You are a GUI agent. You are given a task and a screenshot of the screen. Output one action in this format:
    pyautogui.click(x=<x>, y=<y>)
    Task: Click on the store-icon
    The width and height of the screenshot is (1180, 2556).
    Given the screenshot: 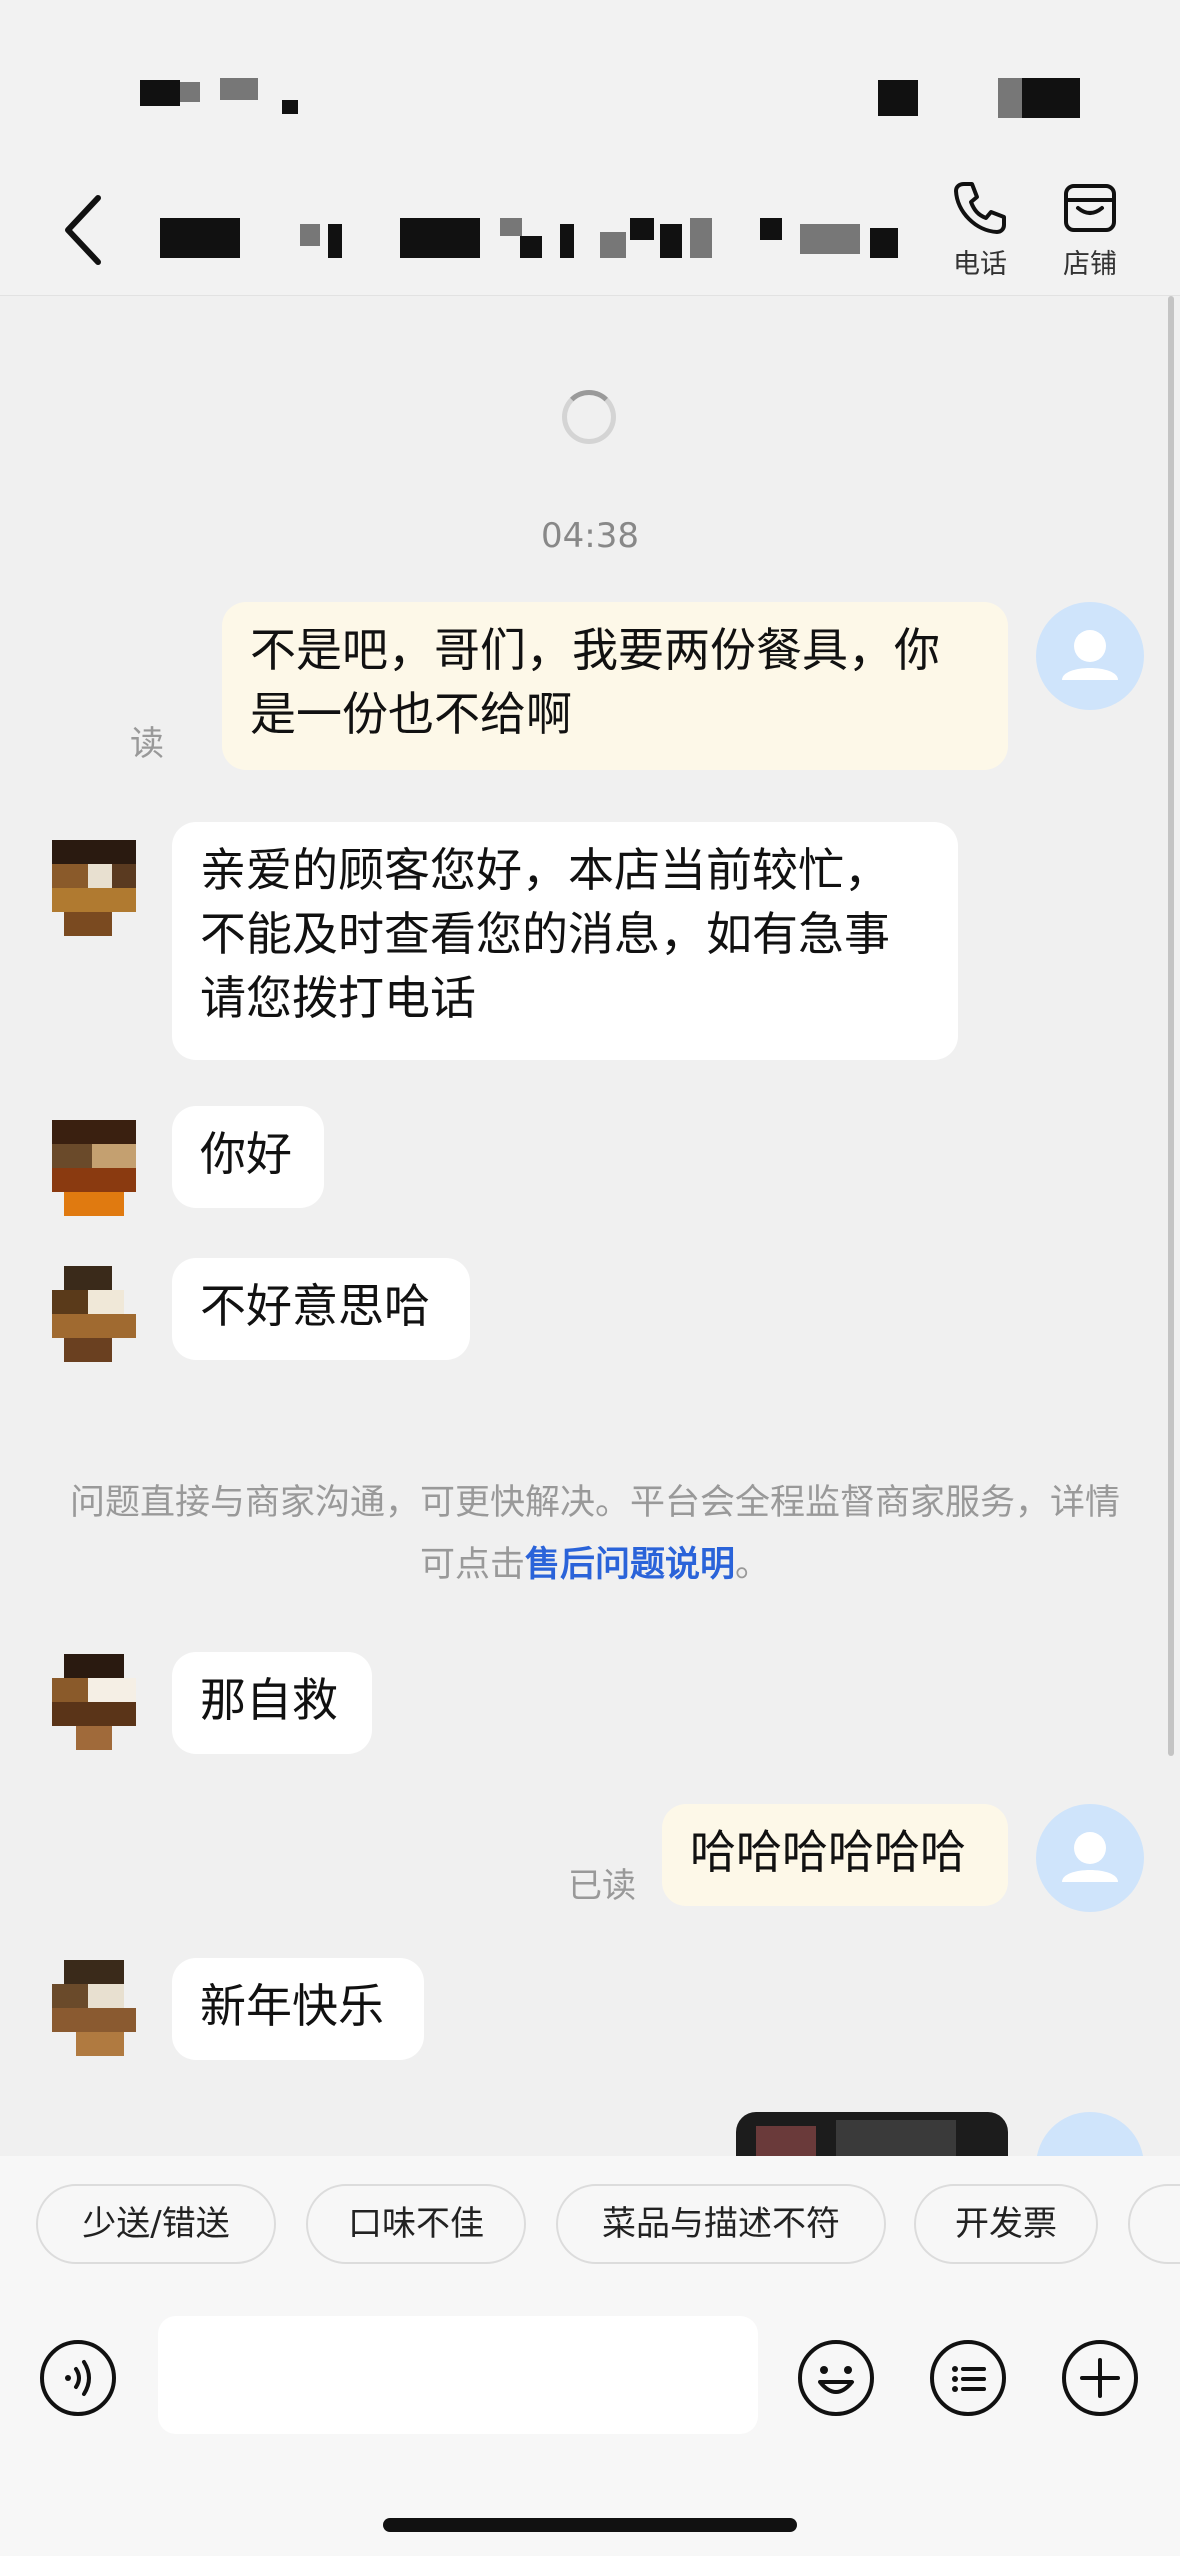 What is the action you would take?
    pyautogui.click(x=1090, y=208)
    